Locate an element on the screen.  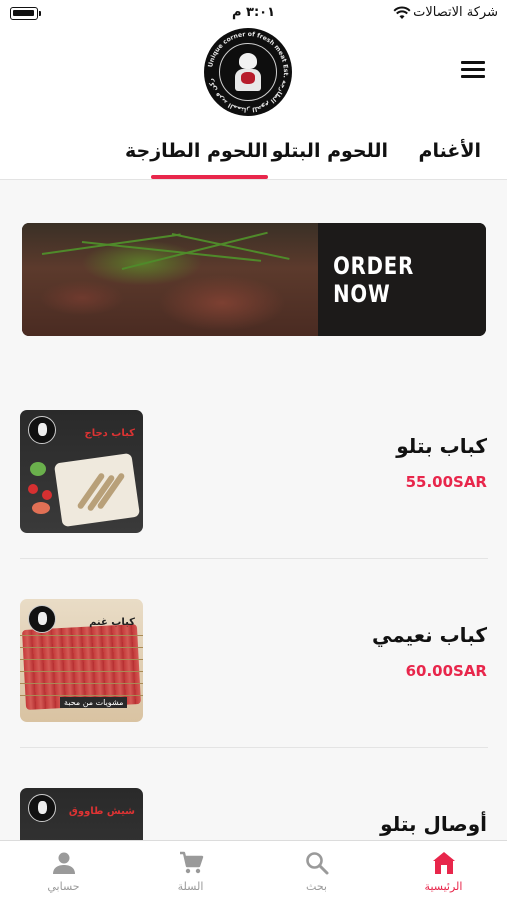
product-image-title: كباب غنم is located at coordinates (112, 622).